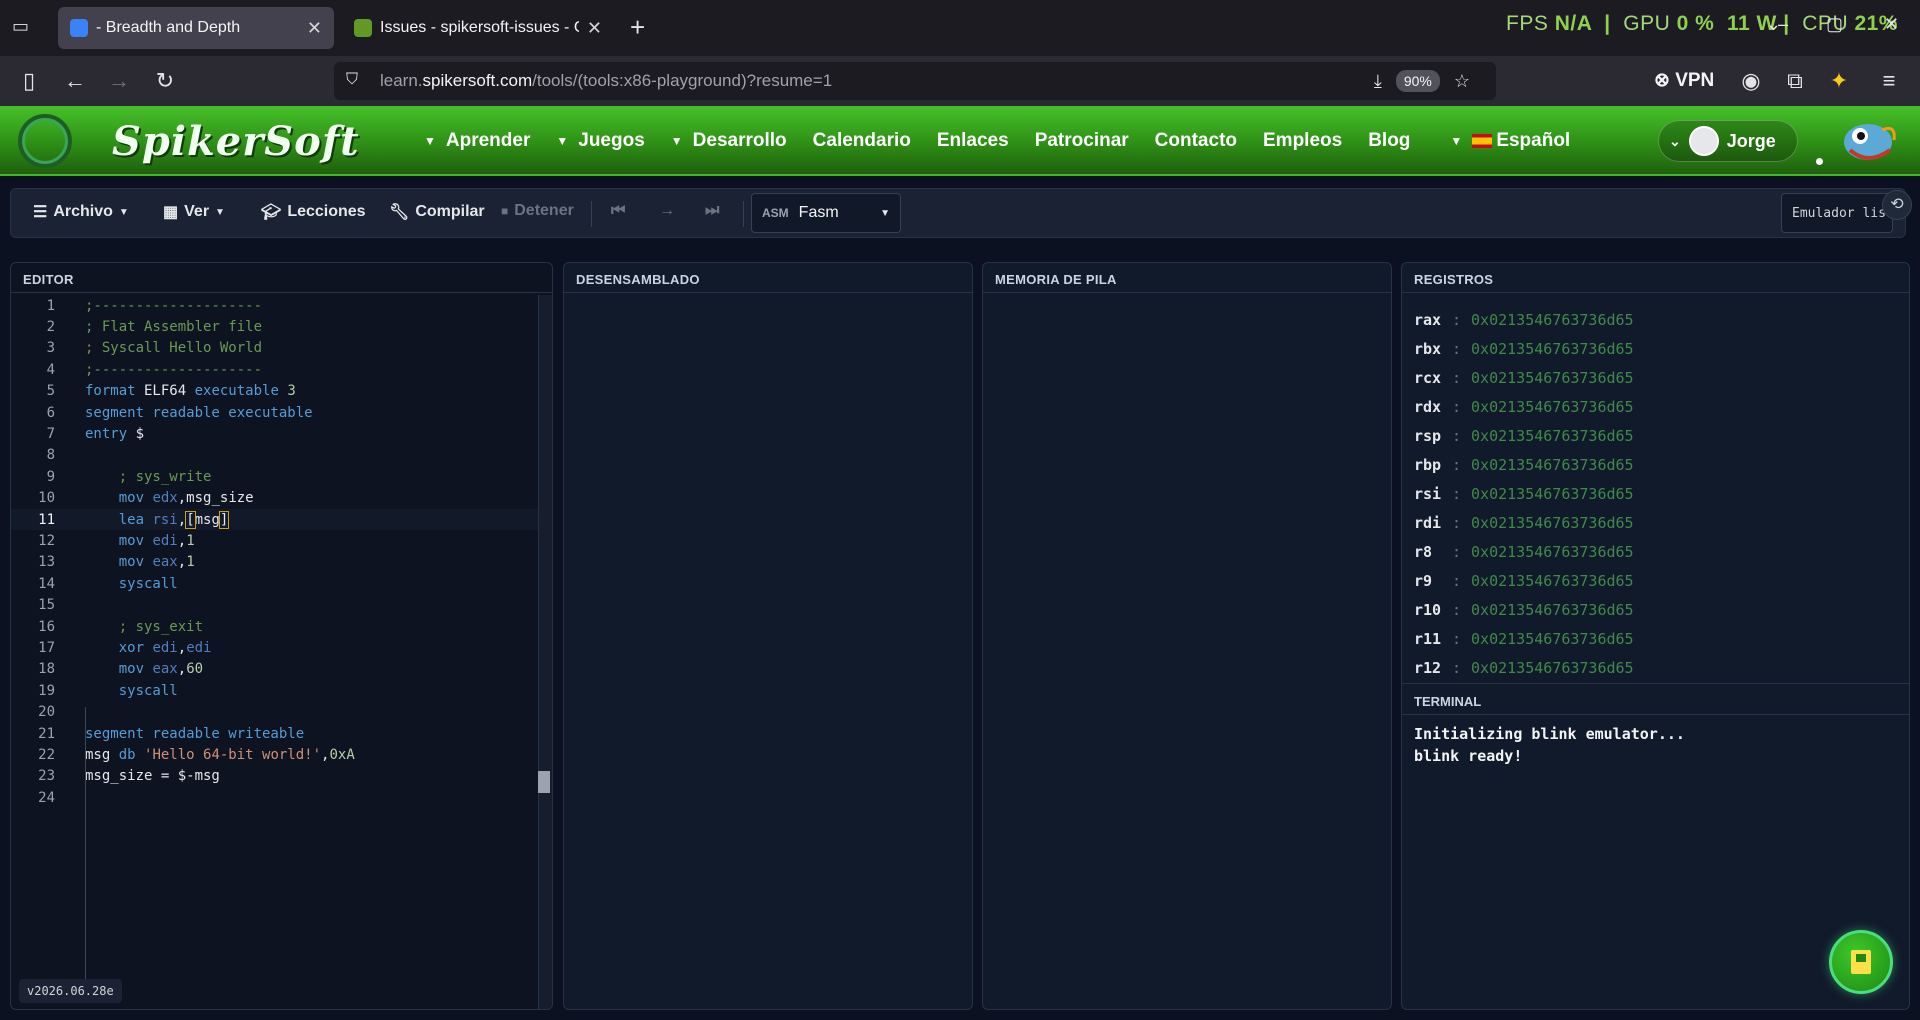  What do you see at coordinates (478, 28) in the screenshot?
I see `tab-gitea-issues: Issues - spikersoft-issues - Gitea ✕` at bounding box center [478, 28].